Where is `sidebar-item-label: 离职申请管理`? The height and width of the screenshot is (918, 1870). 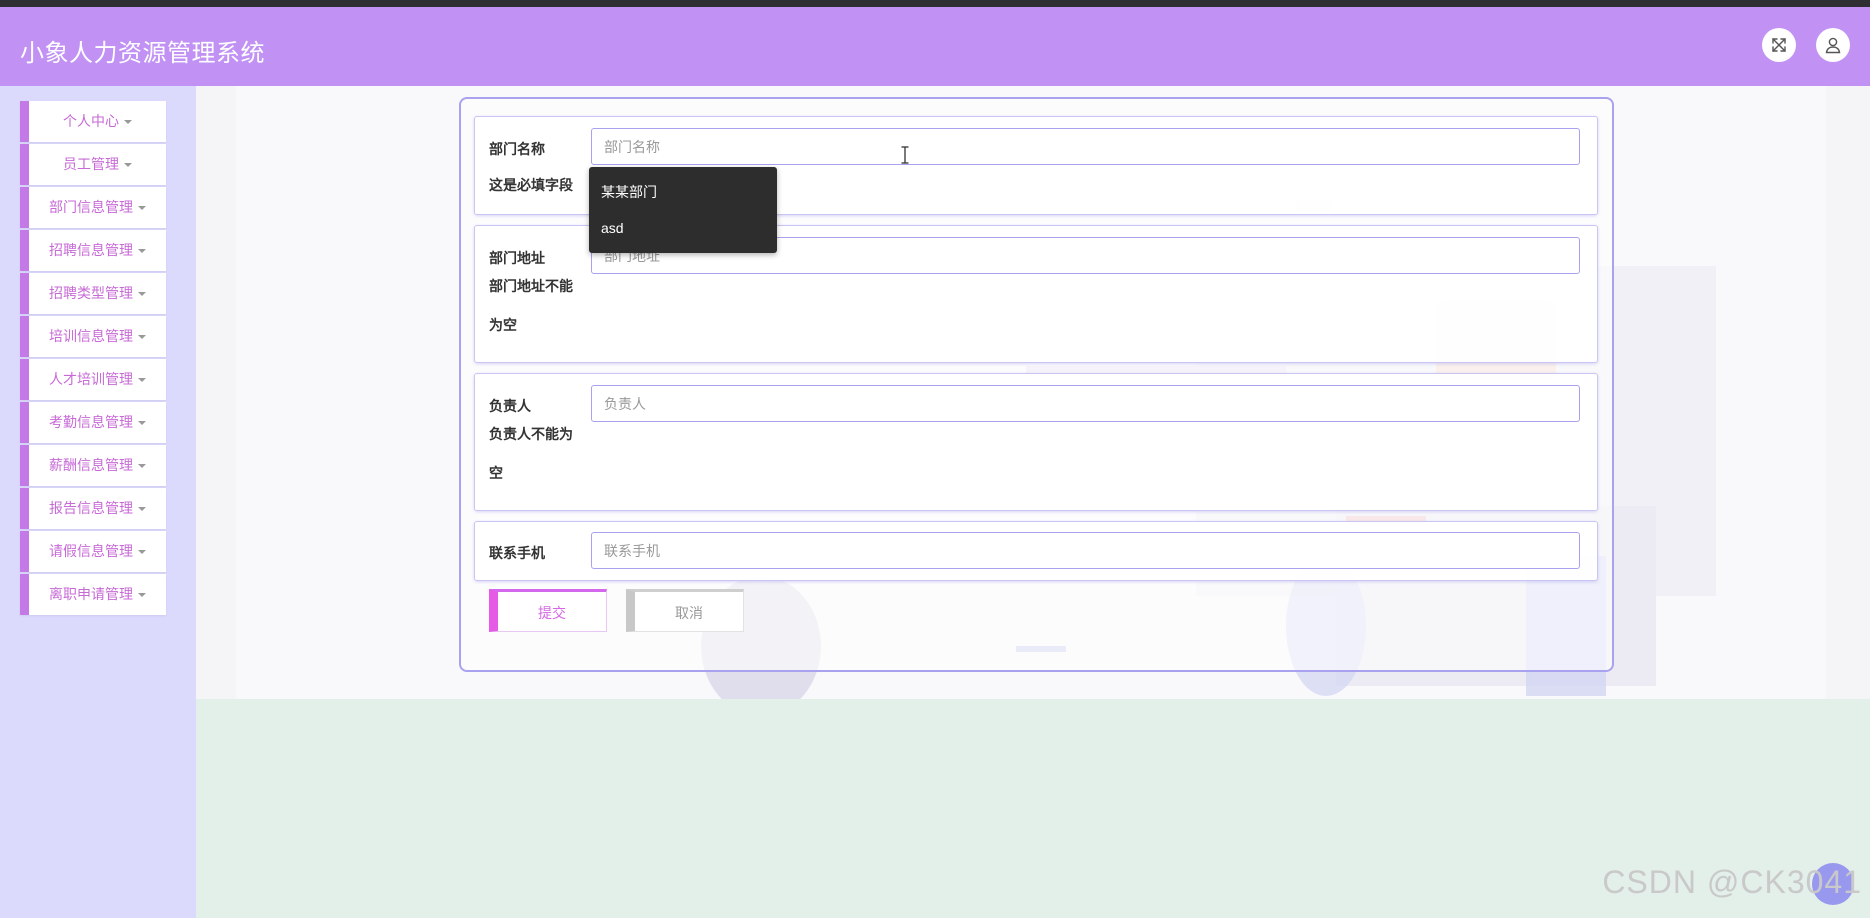
sidebar-item-label: 离职申请管理 is located at coordinates (91, 594).